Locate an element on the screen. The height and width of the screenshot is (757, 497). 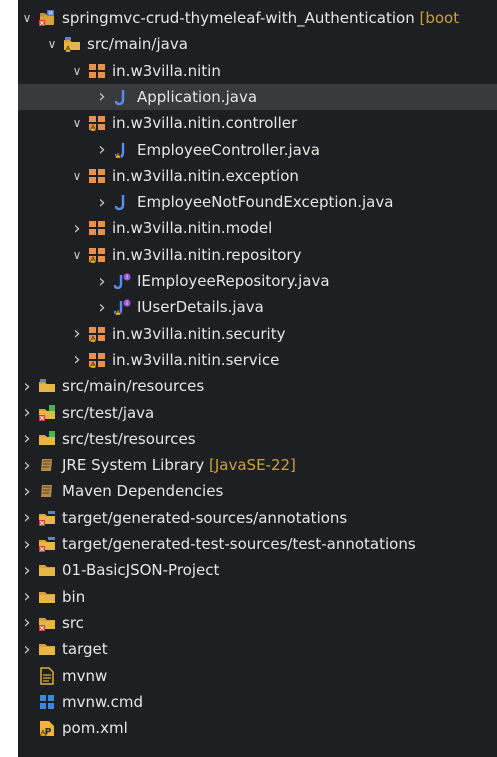
tree-item-label: in.w3villa.nitin.model is located at coordinates (192, 228).